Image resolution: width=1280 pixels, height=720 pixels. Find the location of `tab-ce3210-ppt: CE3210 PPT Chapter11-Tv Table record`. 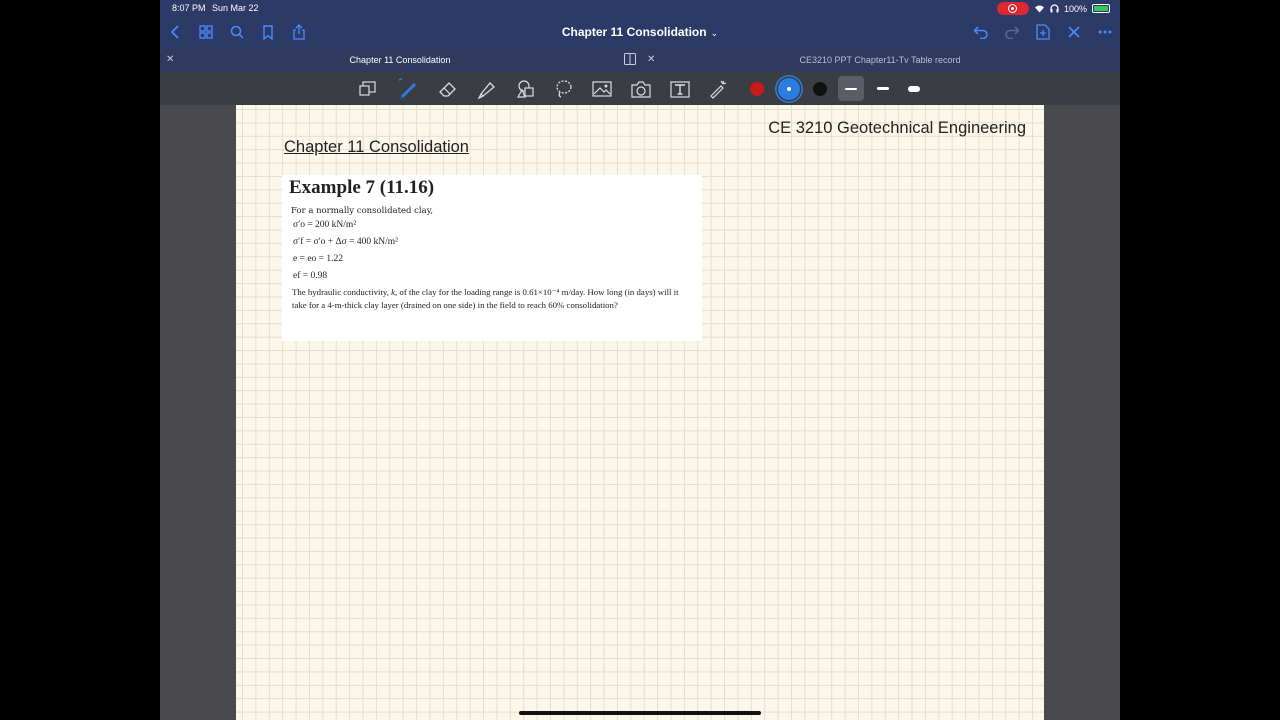

tab-ce3210-ppt: CE3210 PPT Chapter11-Tv Table record is located at coordinates (880, 60).